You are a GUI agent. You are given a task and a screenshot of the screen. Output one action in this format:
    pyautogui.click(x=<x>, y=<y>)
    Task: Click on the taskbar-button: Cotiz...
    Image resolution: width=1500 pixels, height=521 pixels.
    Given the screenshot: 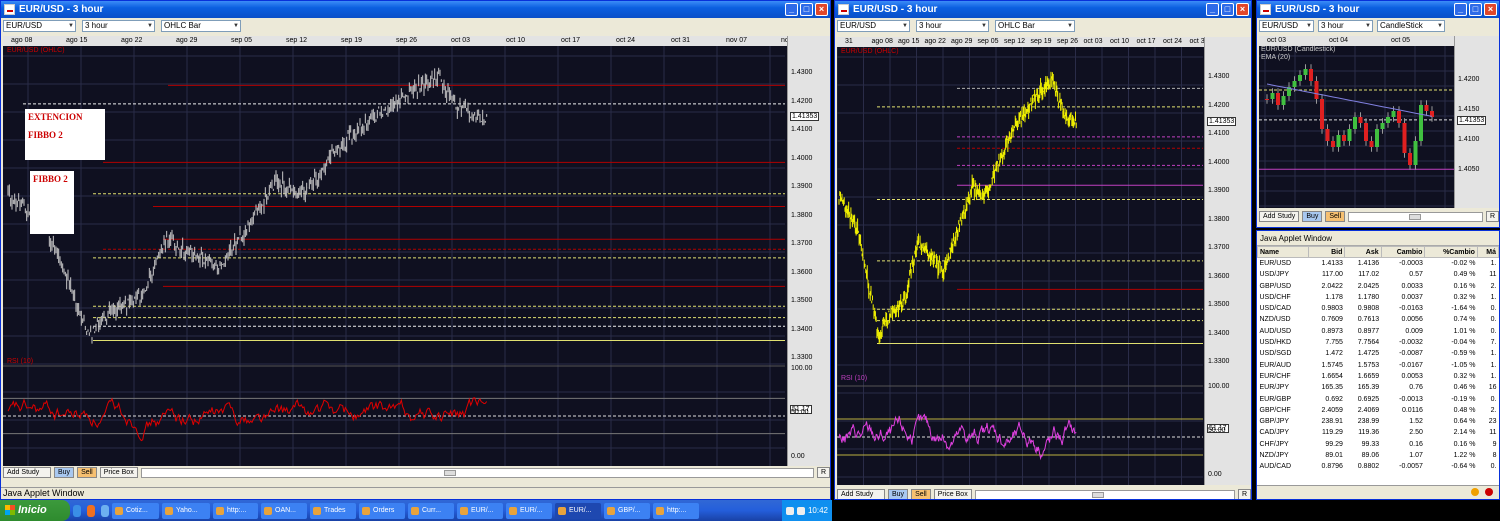 What is the action you would take?
    pyautogui.click(x=135, y=510)
    